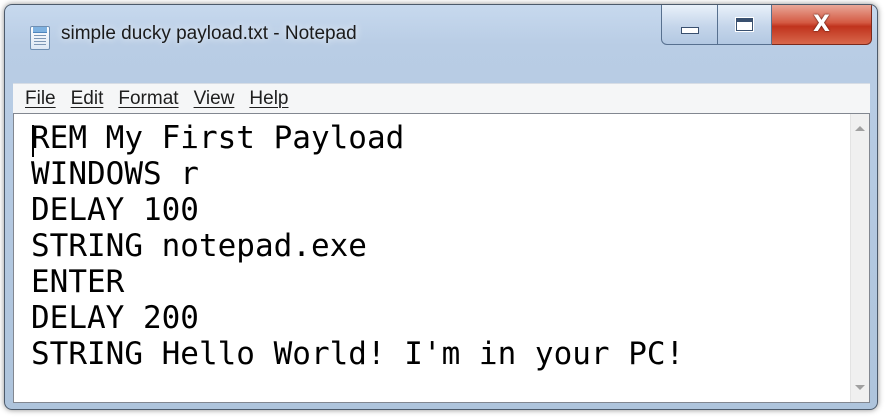  What do you see at coordinates (441, 98) in the screenshot?
I see `menu-bar: File Edit Format View Help` at bounding box center [441, 98].